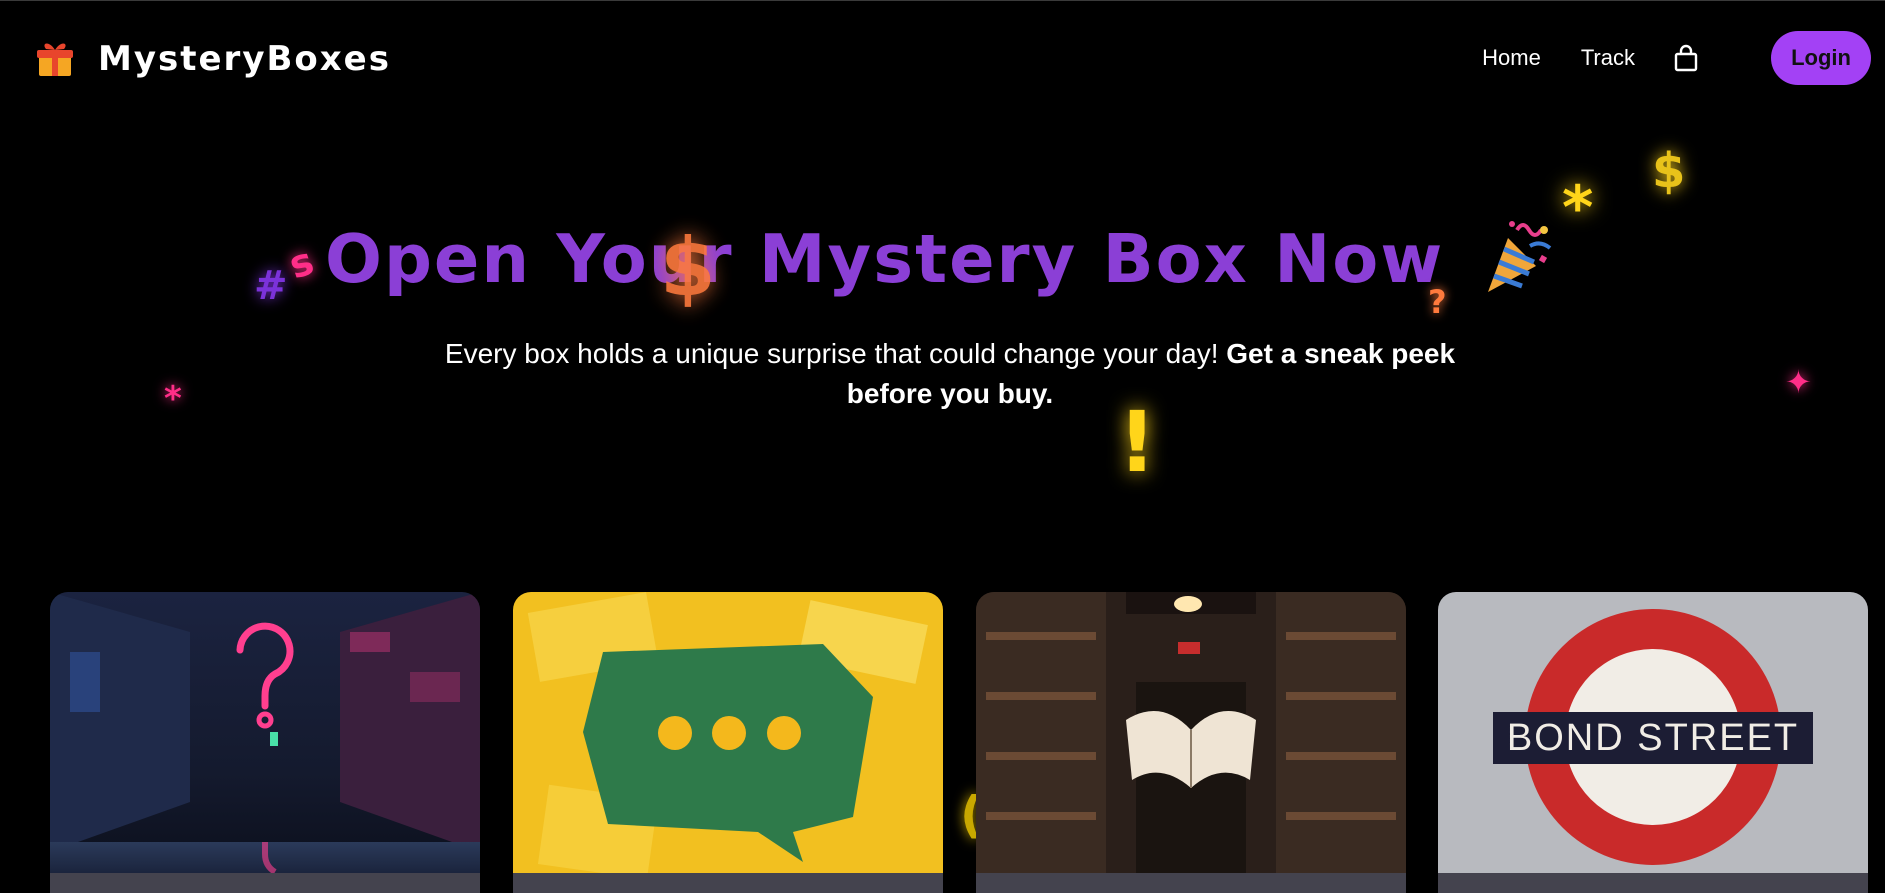 This screenshot has width=1885, height=893. I want to click on brand-name: MysteryBoxes, so click(244, 59).